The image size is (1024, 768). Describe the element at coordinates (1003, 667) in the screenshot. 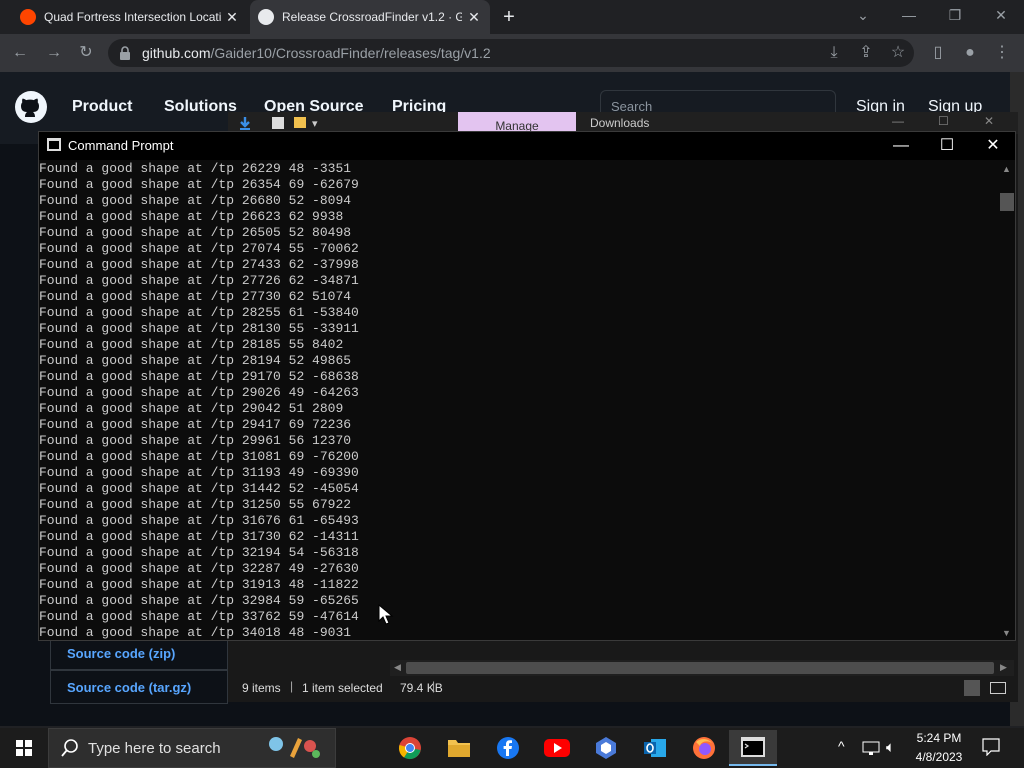

I see `scroll-right-icon: ▶` at that location.